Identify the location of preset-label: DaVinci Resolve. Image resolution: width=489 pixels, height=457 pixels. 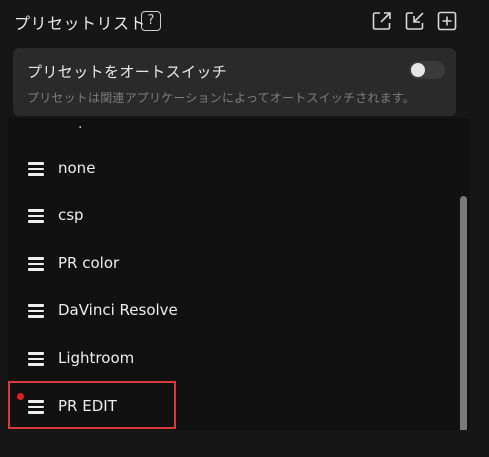
(118, 310).